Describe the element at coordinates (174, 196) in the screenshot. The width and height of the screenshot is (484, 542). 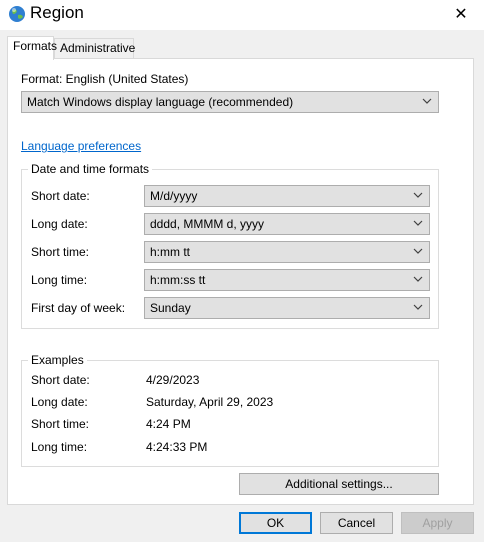
I see `short-date-value: M/d/yyyy` at that location.